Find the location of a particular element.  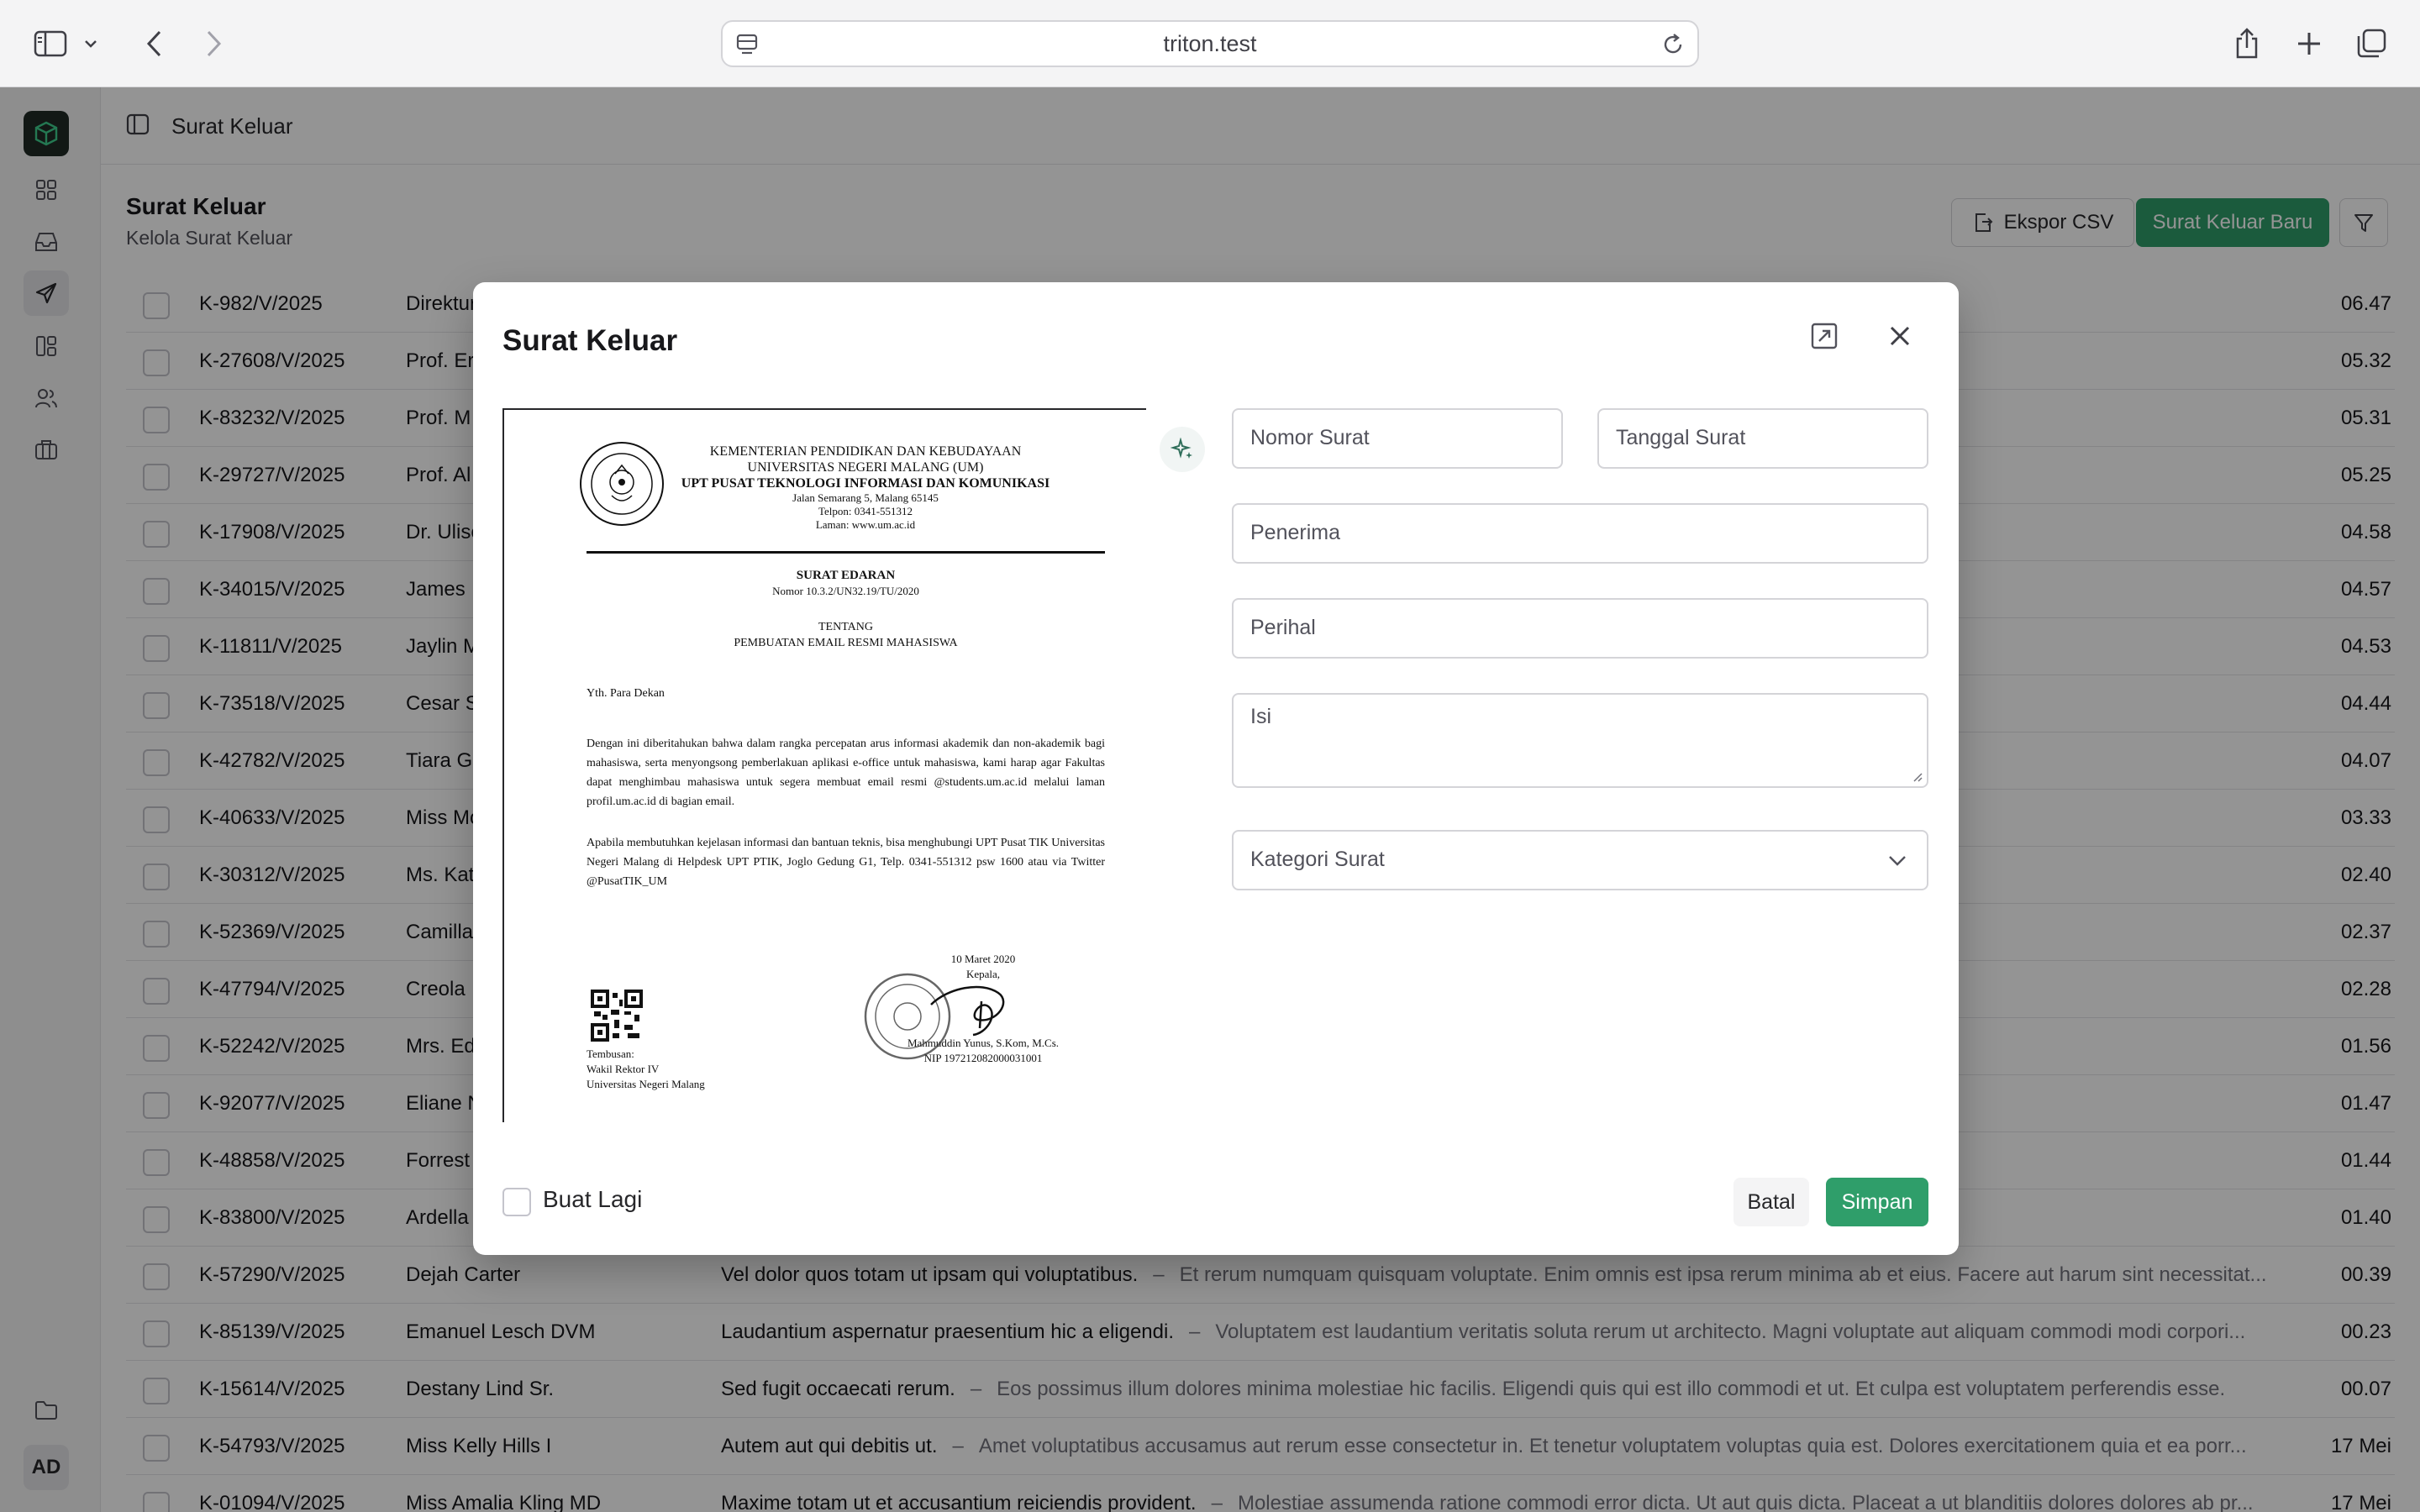

doc-about: TENTANG is located at coordinates (845, 627).